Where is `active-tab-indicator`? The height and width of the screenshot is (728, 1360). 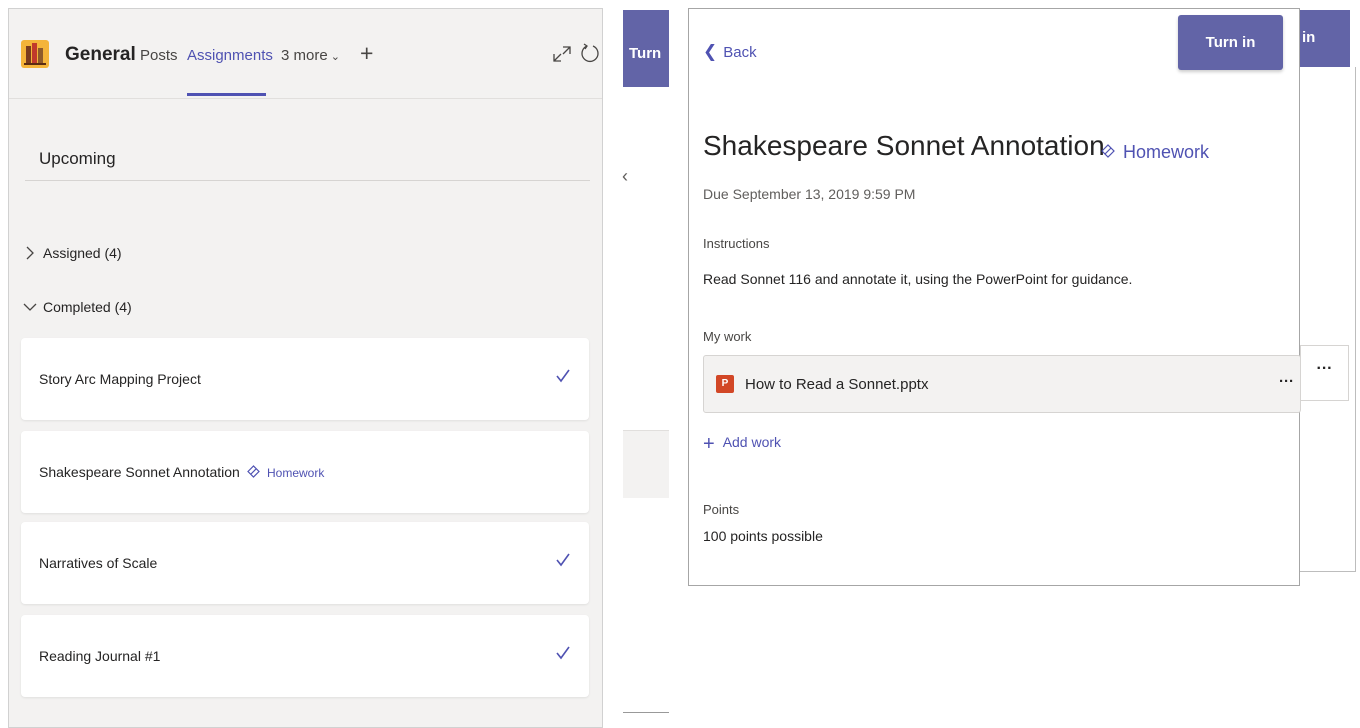 active-tab-indicator is located at coordinates (226, 94).